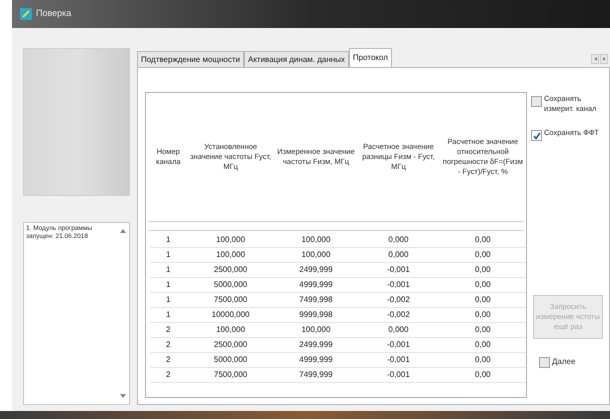  What do you see at coordinates (123, 231) in the screenshot?
I see `scroll-up-icon` at bounding box center [123, 231].